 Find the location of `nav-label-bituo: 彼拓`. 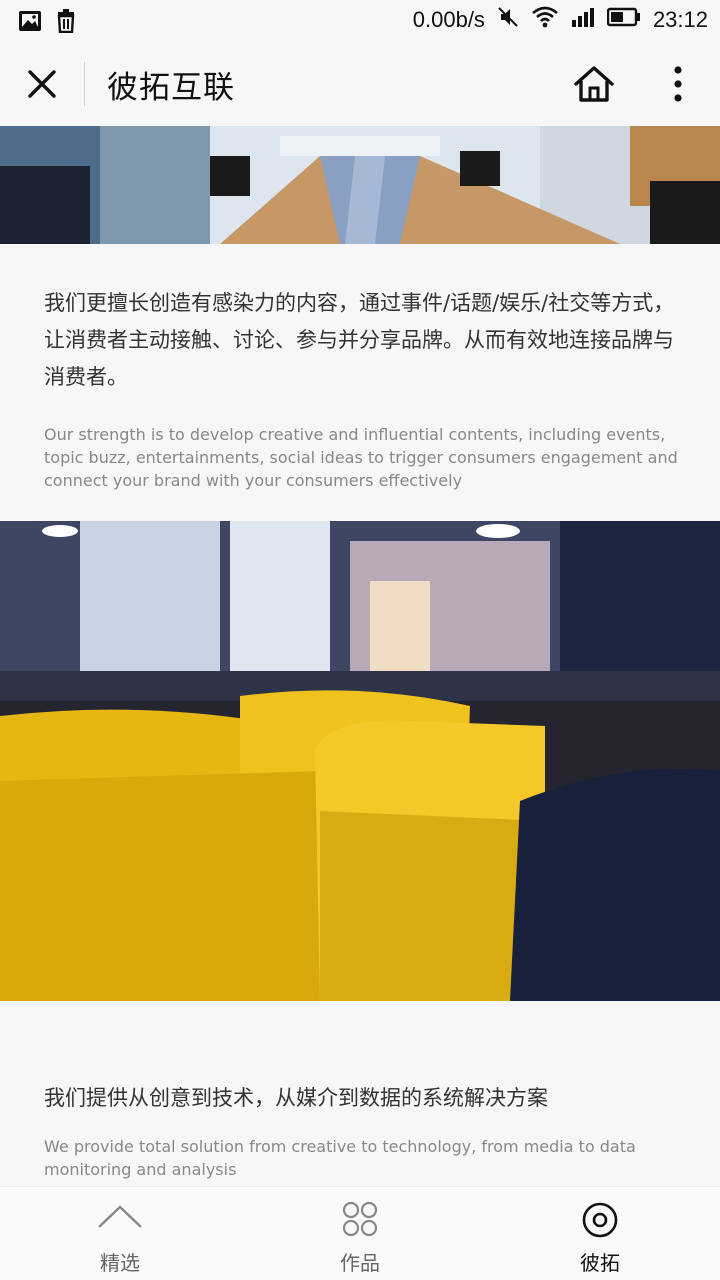

nav-label-bituo: 彼拓 is located at coordinates (600, 1263).